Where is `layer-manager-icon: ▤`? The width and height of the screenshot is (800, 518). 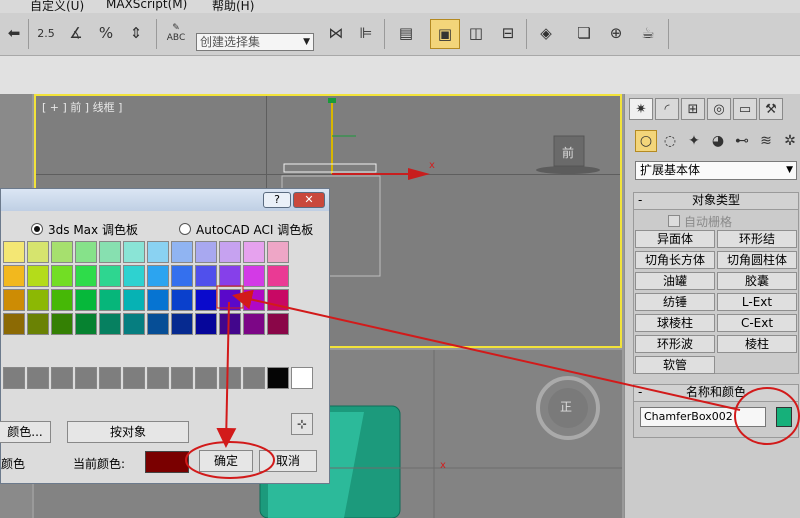 layer-manager-icon: ▤ is located at coordinates (406, 33).